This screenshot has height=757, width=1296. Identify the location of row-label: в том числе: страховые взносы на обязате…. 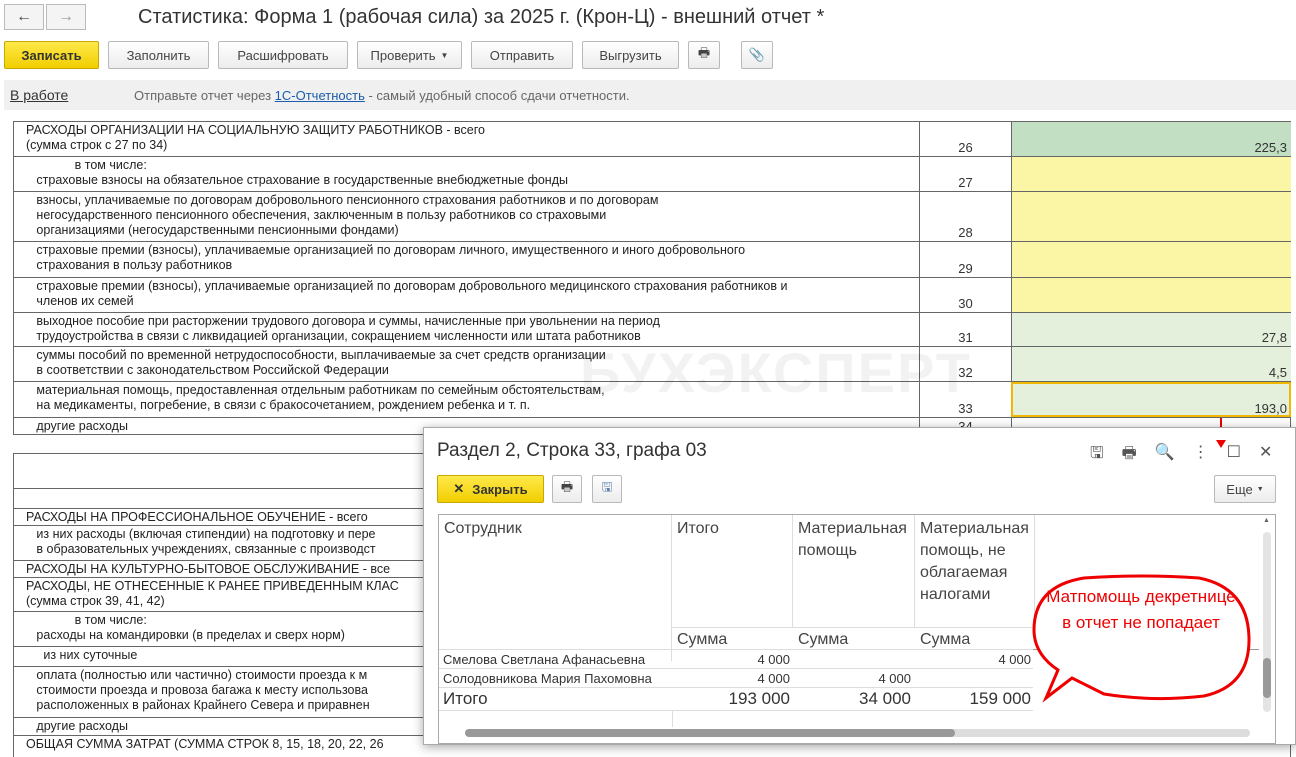
(302, 172).